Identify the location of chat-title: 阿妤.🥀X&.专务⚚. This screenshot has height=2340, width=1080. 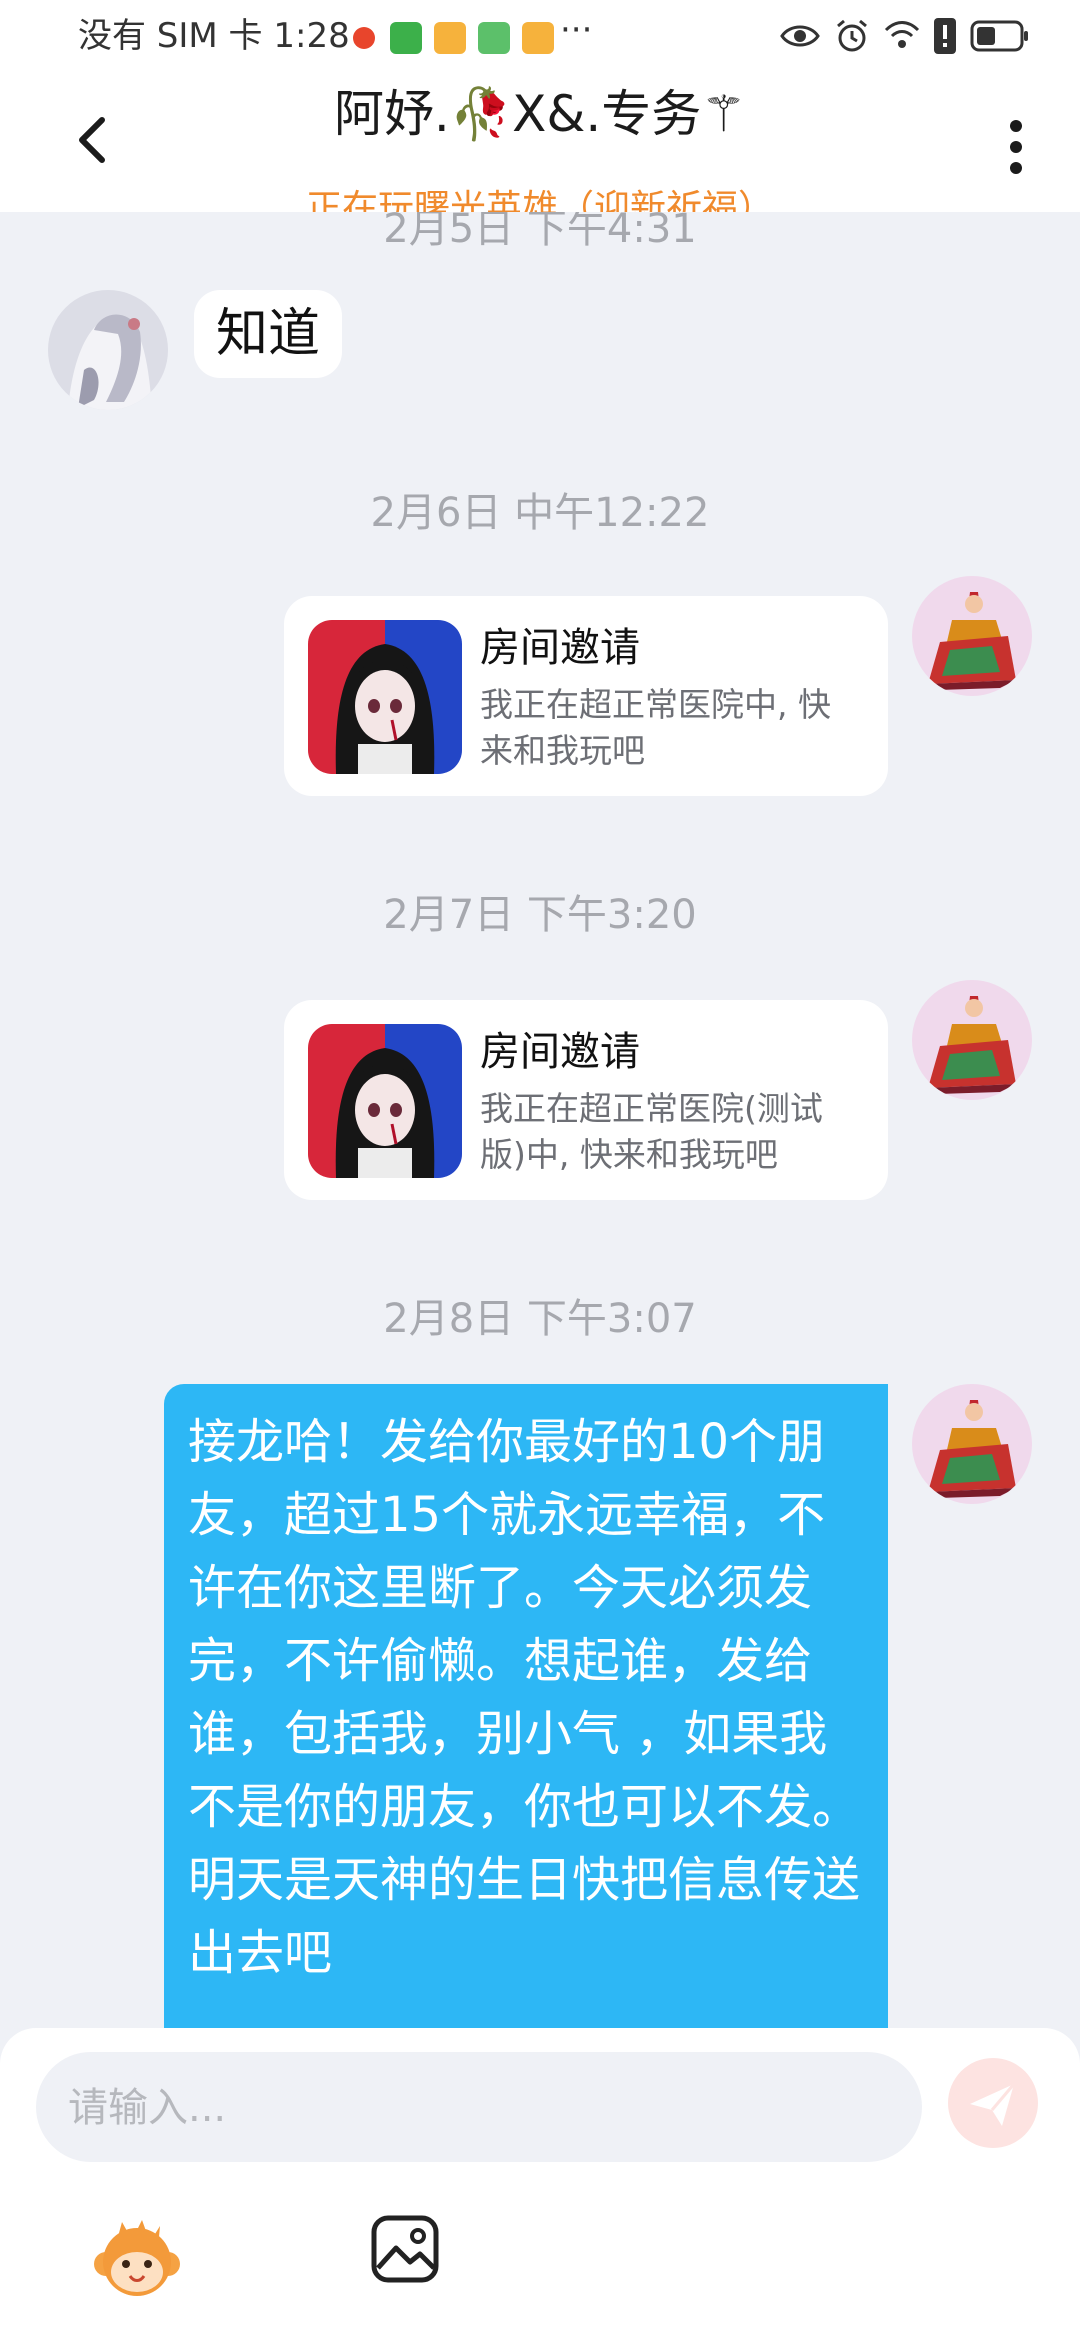
(540, 114).